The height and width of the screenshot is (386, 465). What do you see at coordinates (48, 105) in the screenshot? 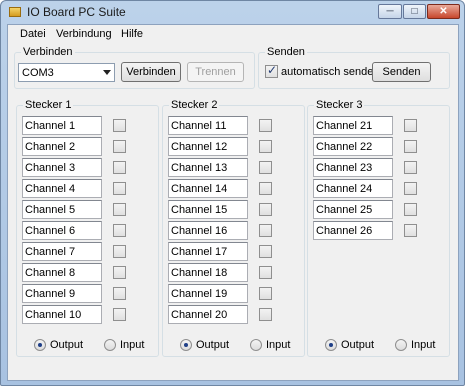
I see `stecker-1-label: Stecker 1` at bounding box center [48, 105].